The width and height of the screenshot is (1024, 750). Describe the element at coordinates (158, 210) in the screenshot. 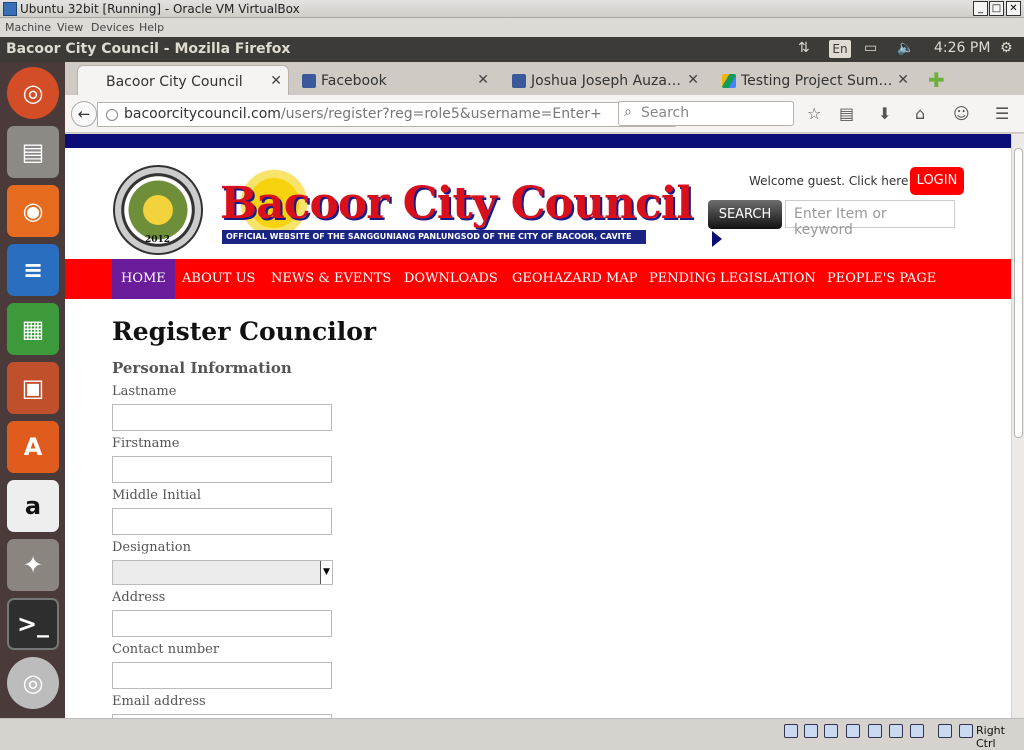

I see `city-seal-logo: 2012` at that location.